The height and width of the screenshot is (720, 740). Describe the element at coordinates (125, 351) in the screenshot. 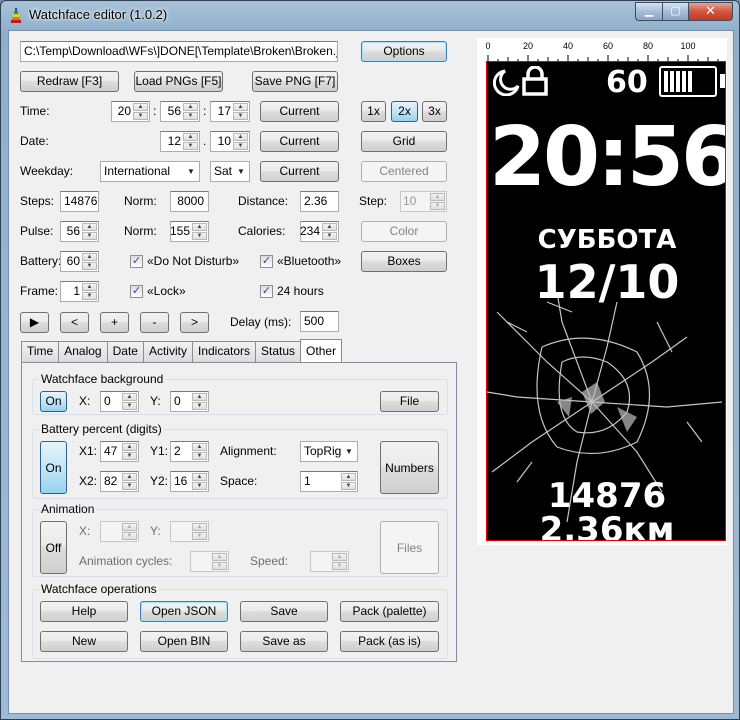

I see `tab-date: Date` at that location.